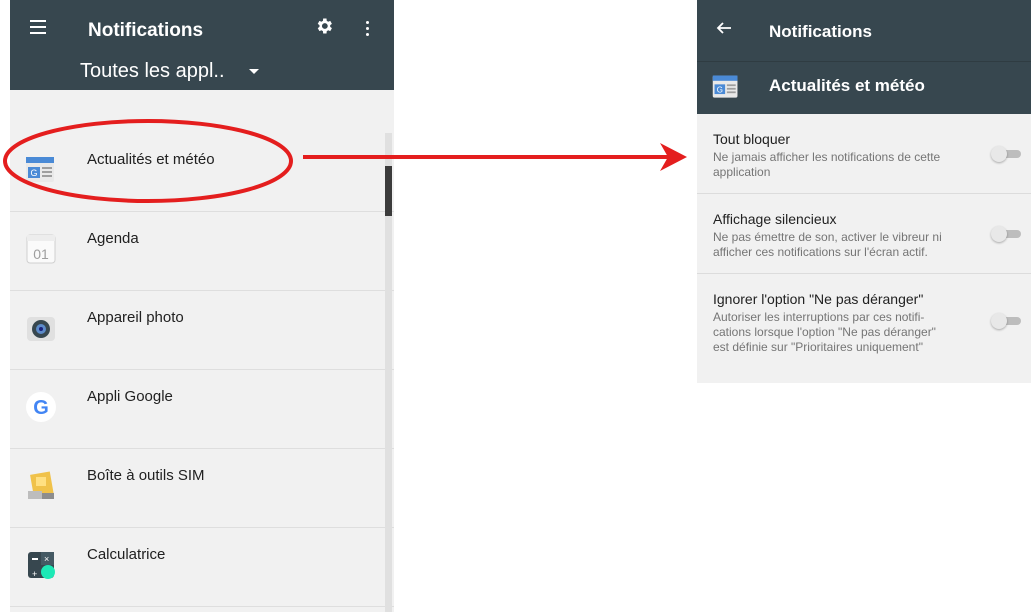 This screenshot has width=1031, height=612. I want to click on annotation-overlay, so click(345, 161).